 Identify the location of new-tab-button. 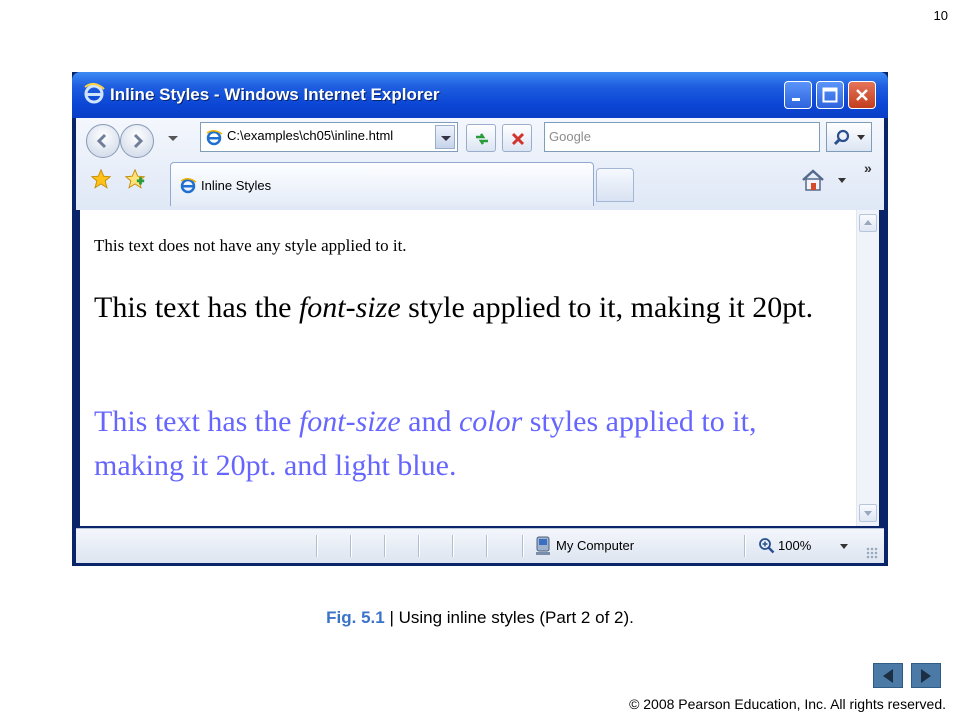
(615, 185).